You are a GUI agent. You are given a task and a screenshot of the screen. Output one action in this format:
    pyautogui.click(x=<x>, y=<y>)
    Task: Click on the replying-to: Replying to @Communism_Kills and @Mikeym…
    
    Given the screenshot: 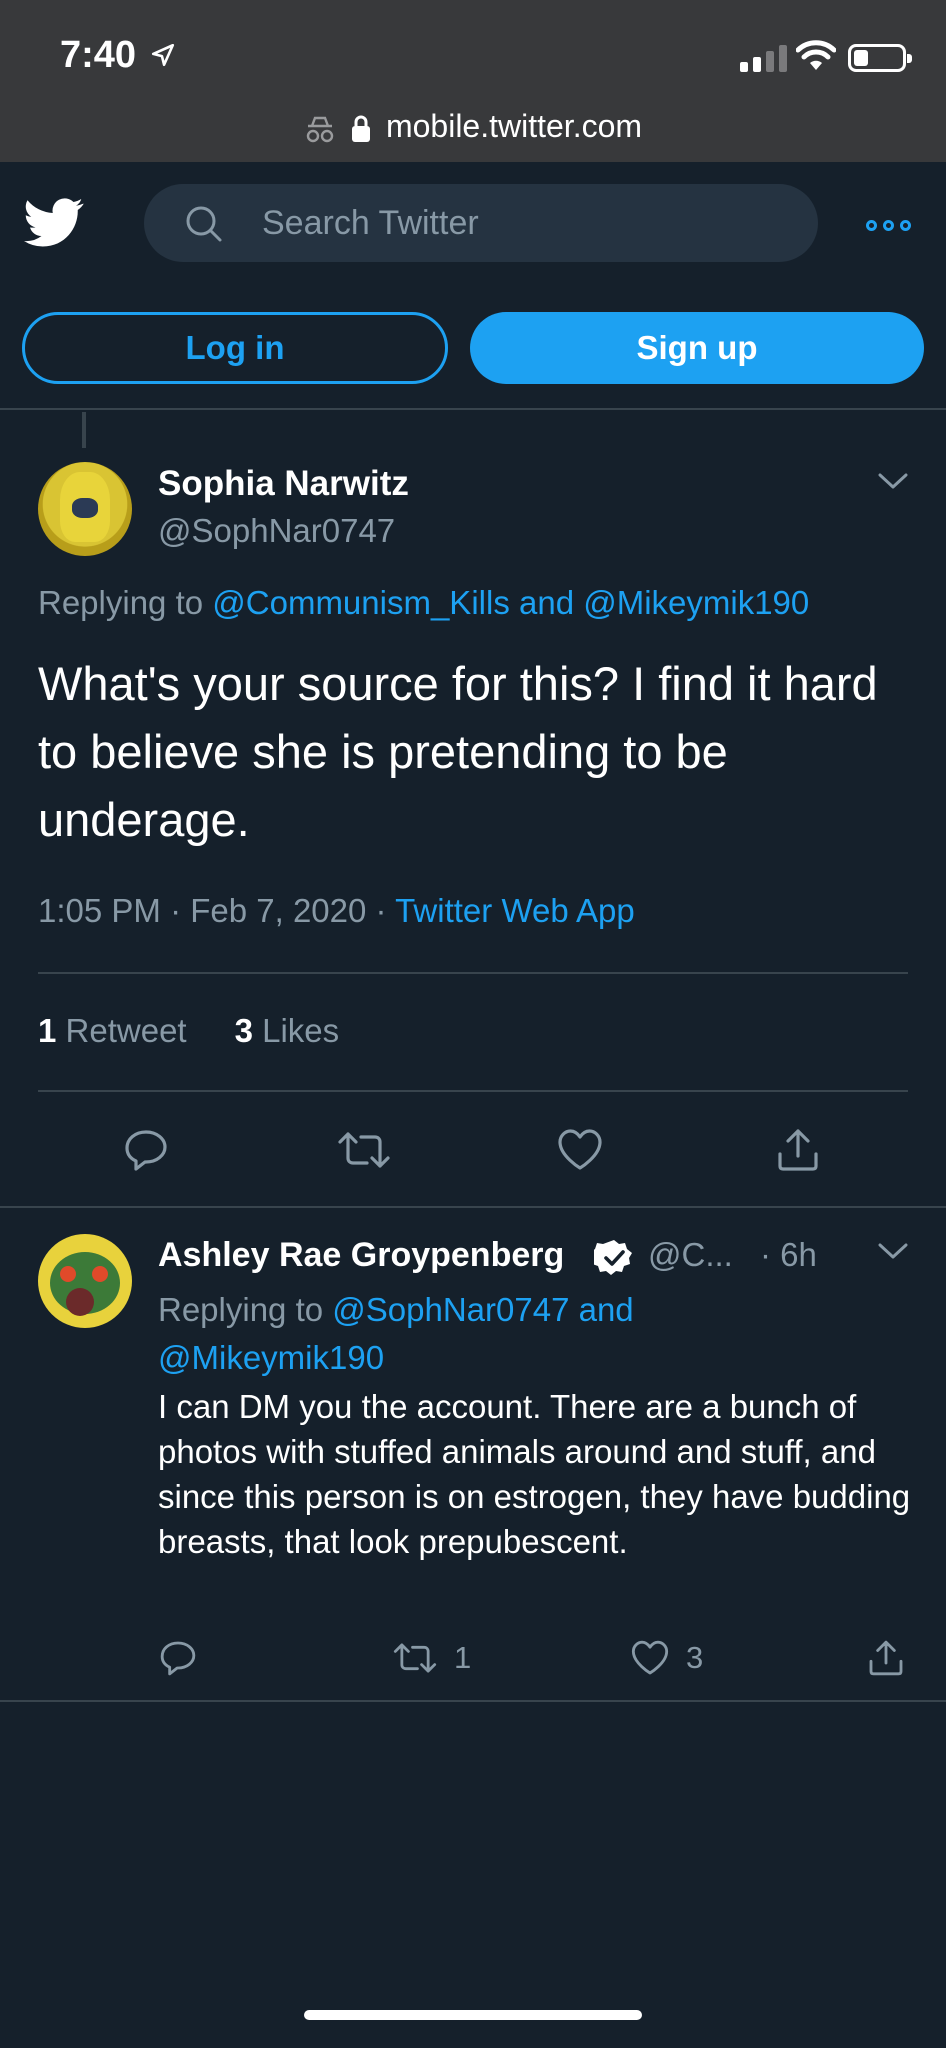 What is the action you would take?
    pyautogui.click(x=424, y=602)
    